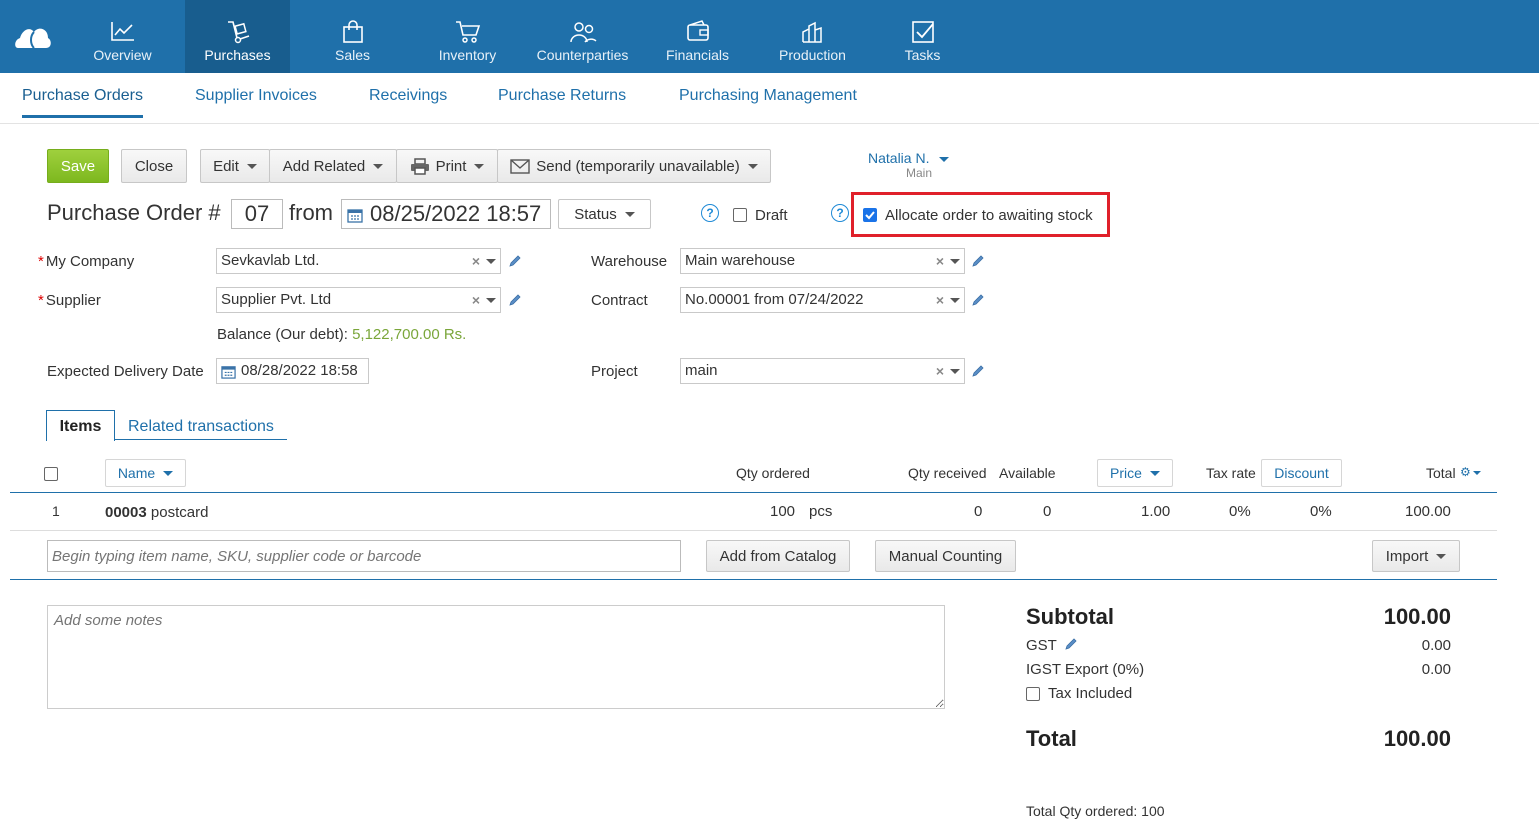 This screenshot has width=1539, height=837. Describe the element at coordinates (125, 371) in the screenshot. I see `expected-delivery-label: Expected Delivery Date` at that location.